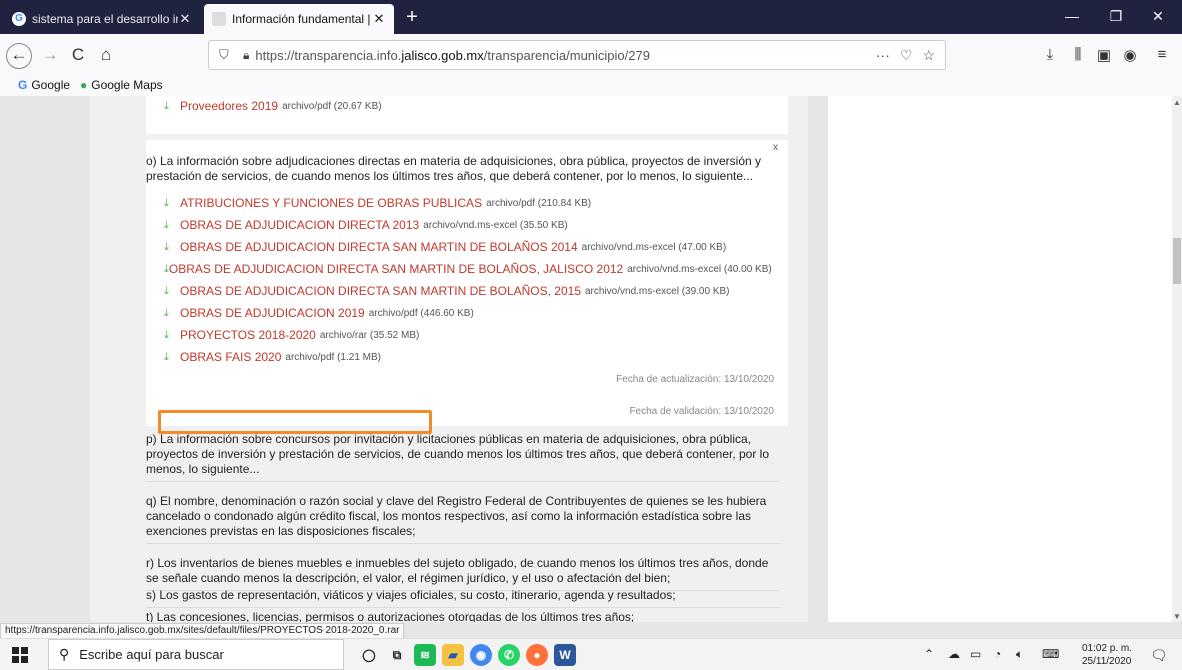 The image size is (1182, 670). Describe the element at coordinates (1159, 655) in the screenshot. I see `notifications-icon: 🗨︎` at that location.